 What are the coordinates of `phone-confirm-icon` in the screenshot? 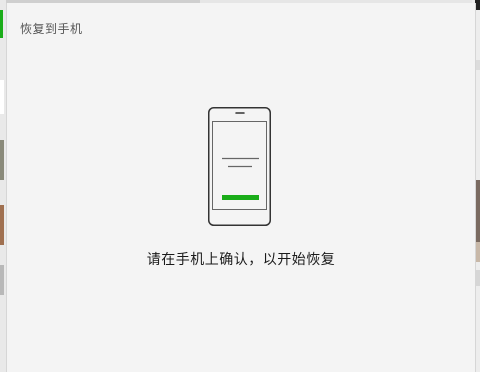 It's located at (239, 166).